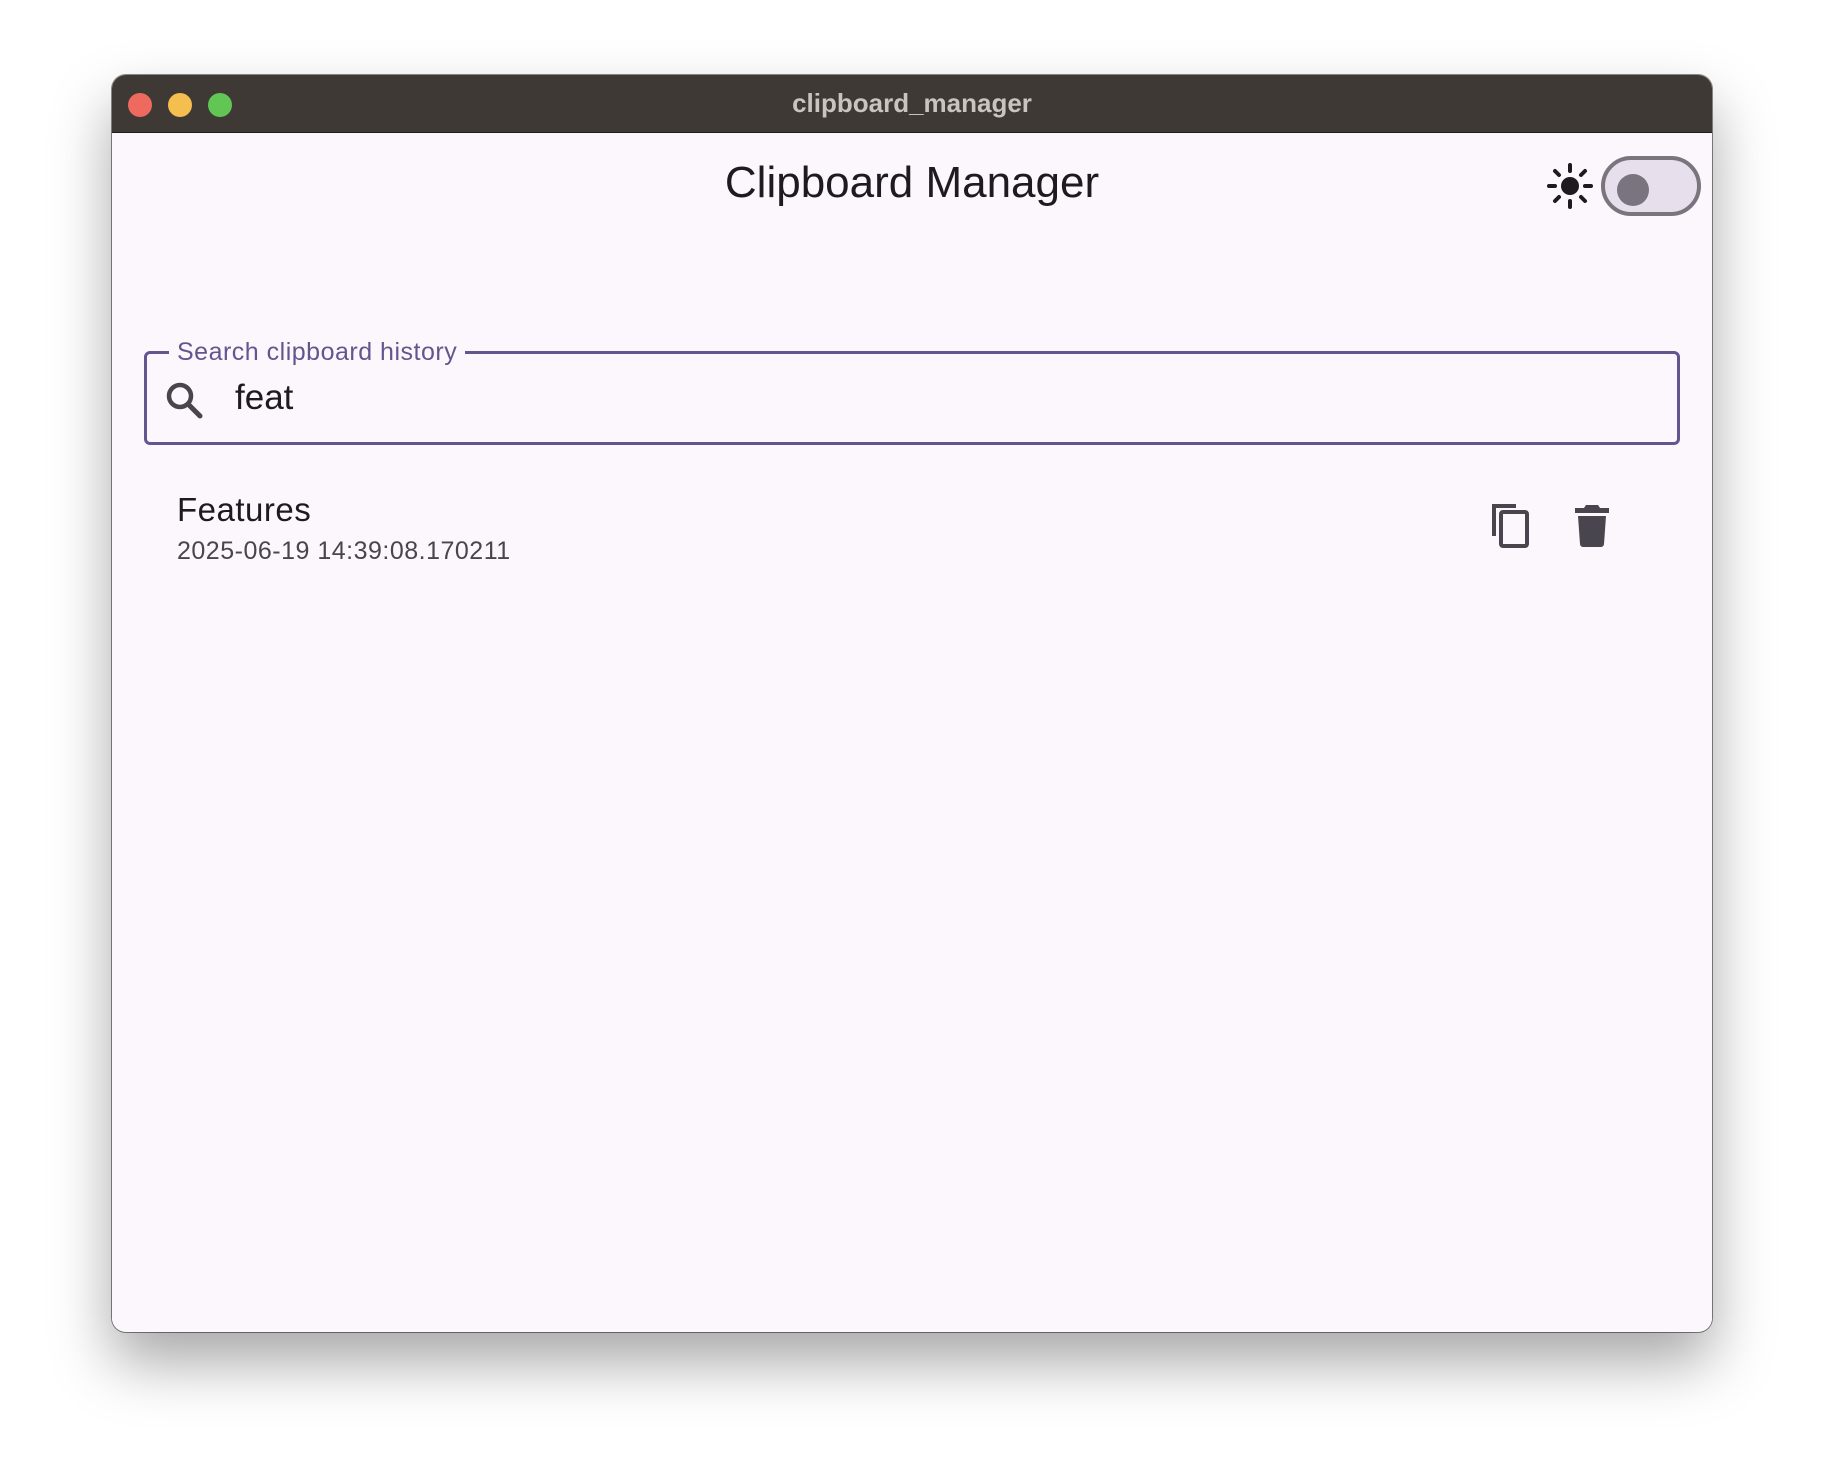 This screenshot has width=1824, height=1480. I want to click on search-input, so click(945, 398).